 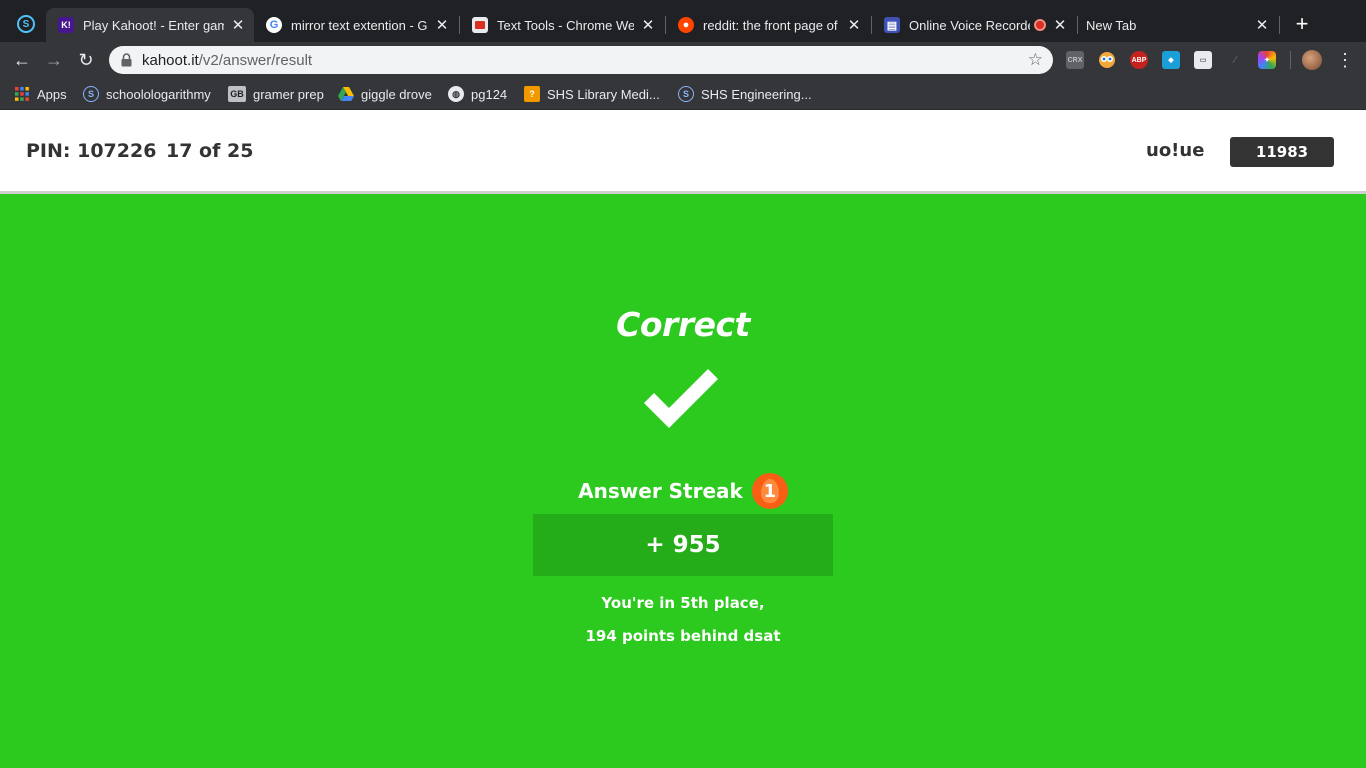 What do you see at coordinates (1171, 60) in the screenshot?
I see `extension-blue-icon: ◆` at bounding box center [1171, 60].